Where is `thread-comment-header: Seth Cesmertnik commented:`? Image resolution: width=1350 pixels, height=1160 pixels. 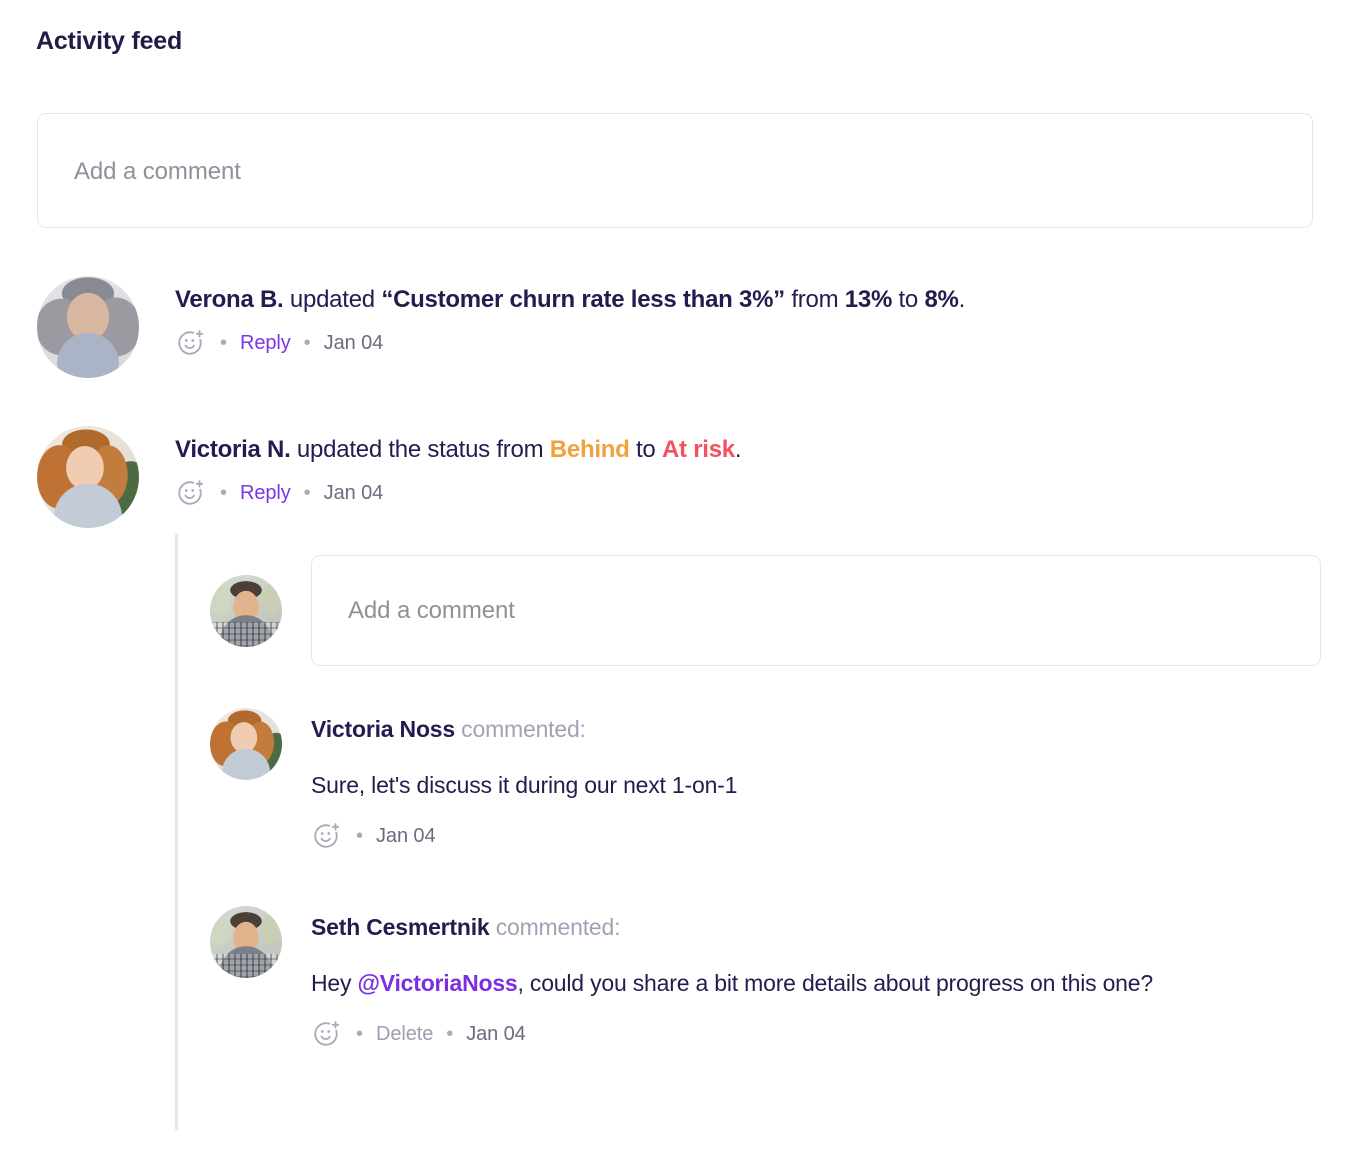 thread-comment-header: Seth Cesmertnik commented: is located at coordinates (732, 927).